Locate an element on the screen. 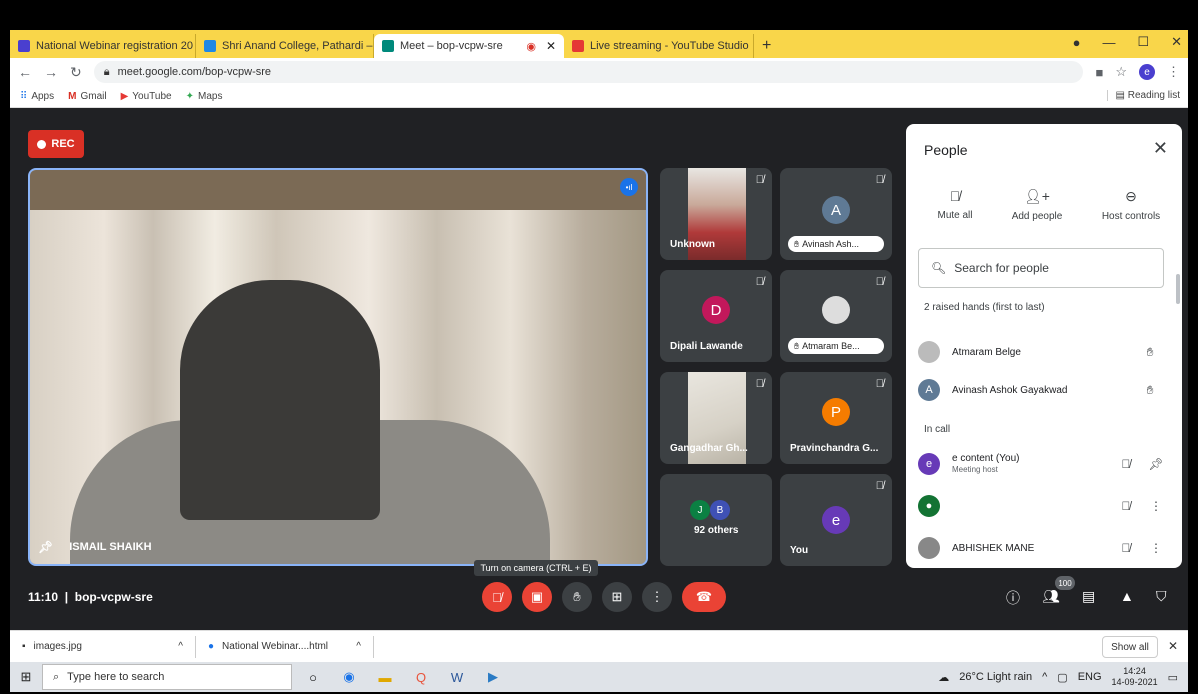 The height and width of the screenshot is (694, 1198). activities-icon: ▲ is located at coordinates (1127, 596).